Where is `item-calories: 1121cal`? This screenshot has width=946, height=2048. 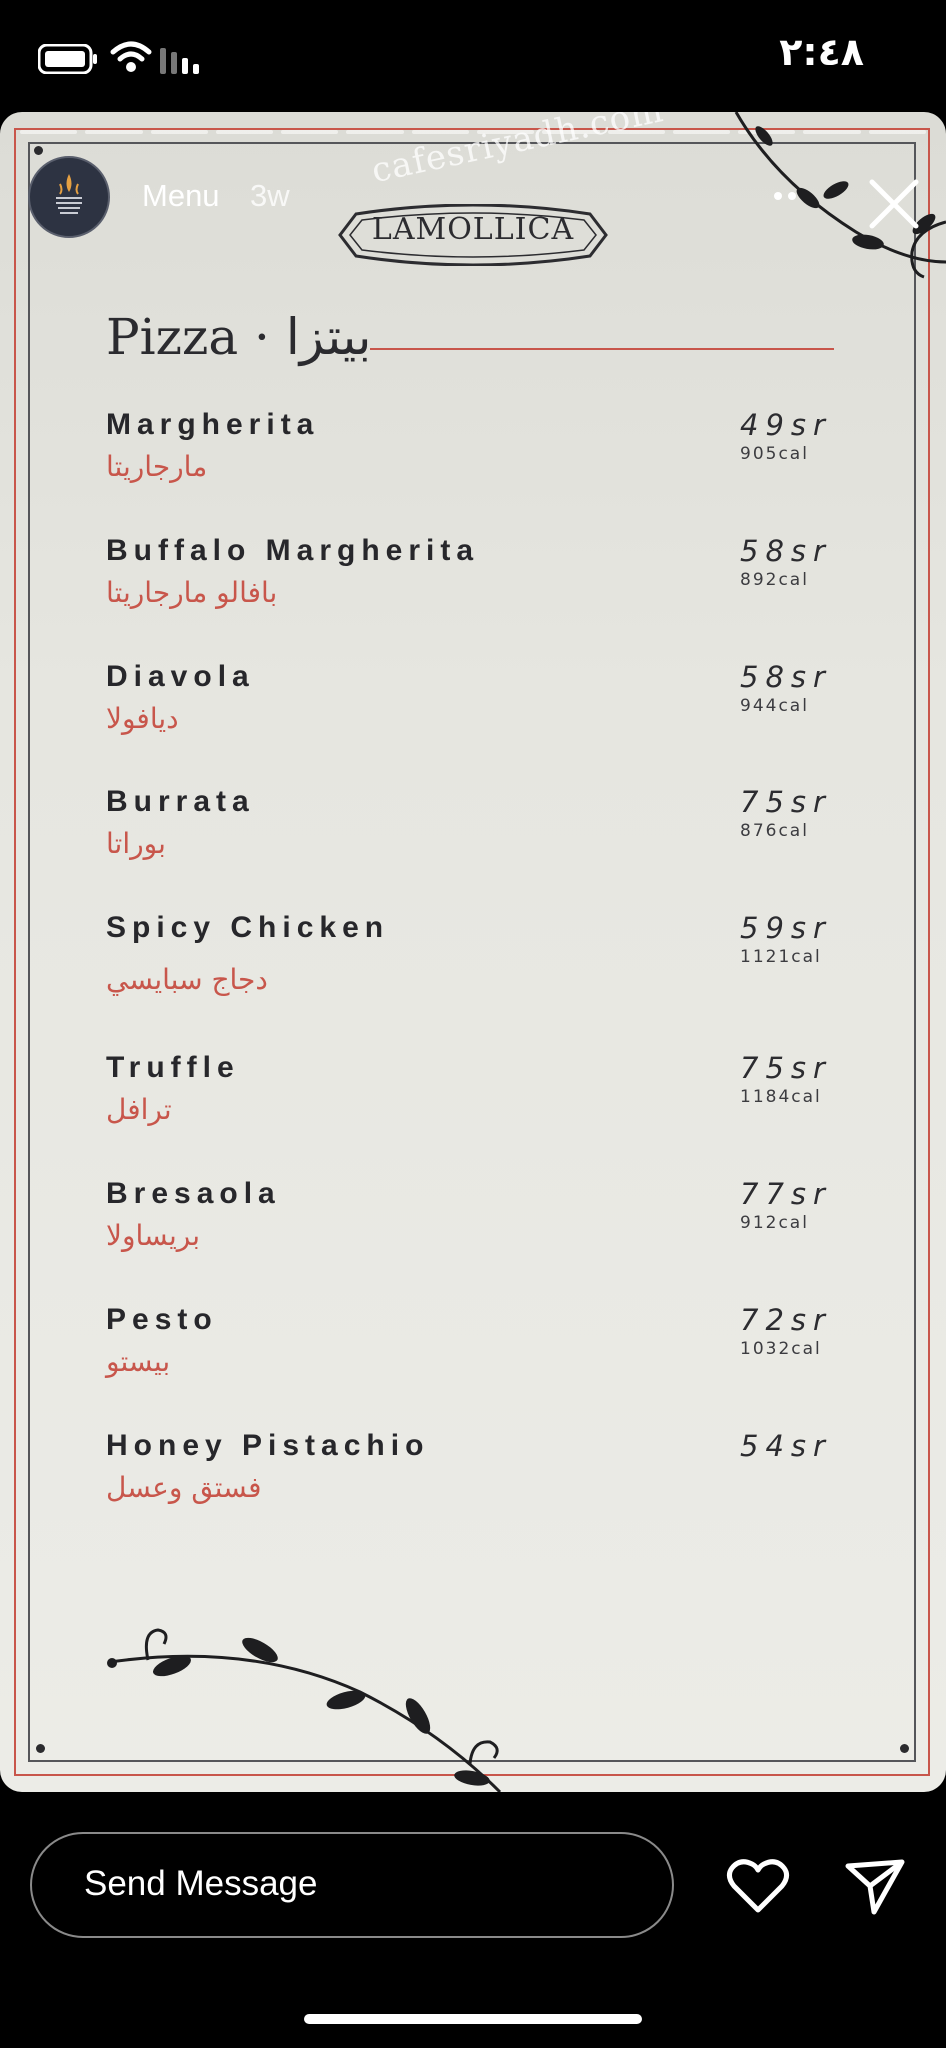
item-calories: 1121cal is located at coordinates (781, 957).